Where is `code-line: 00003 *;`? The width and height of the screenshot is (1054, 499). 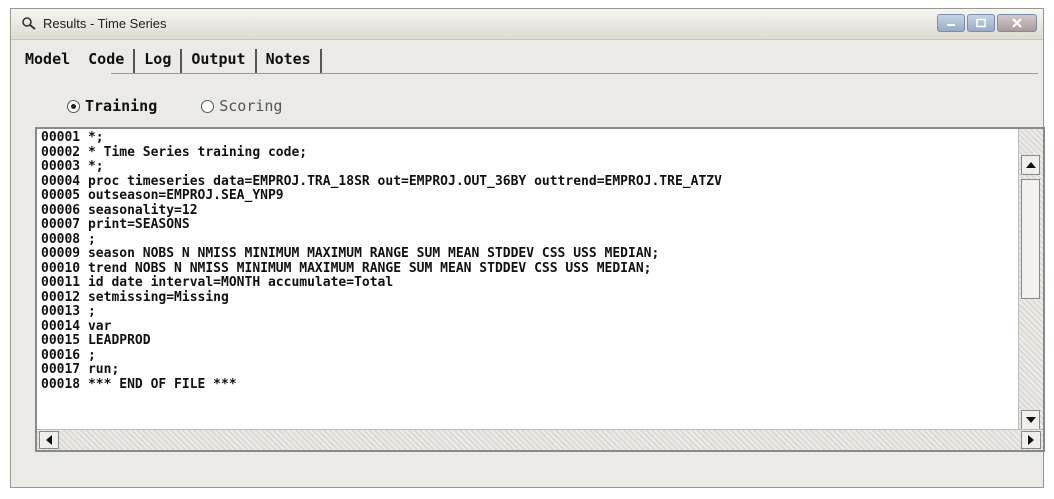 code-line: 00003 *; is located at coordinates (72, 166).